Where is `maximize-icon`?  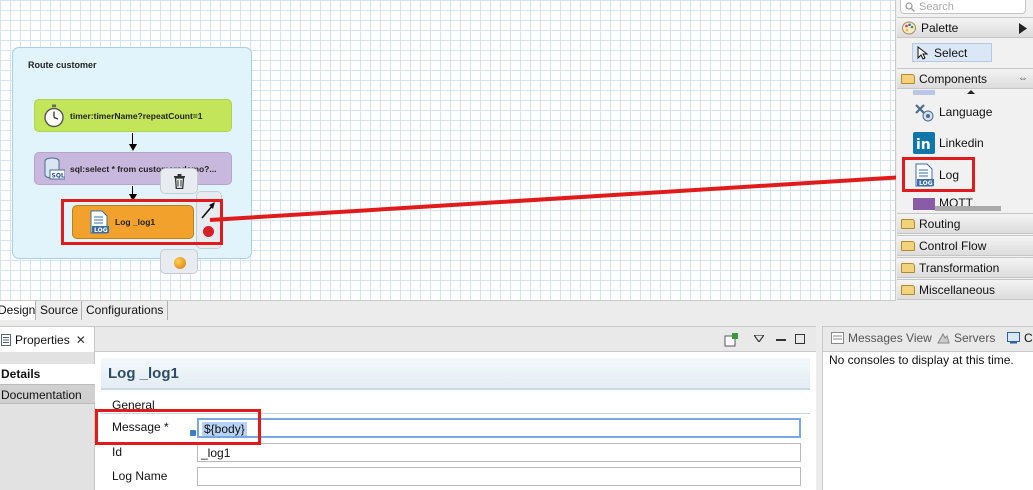
maximize-icon is located at coordinates (800, 339).